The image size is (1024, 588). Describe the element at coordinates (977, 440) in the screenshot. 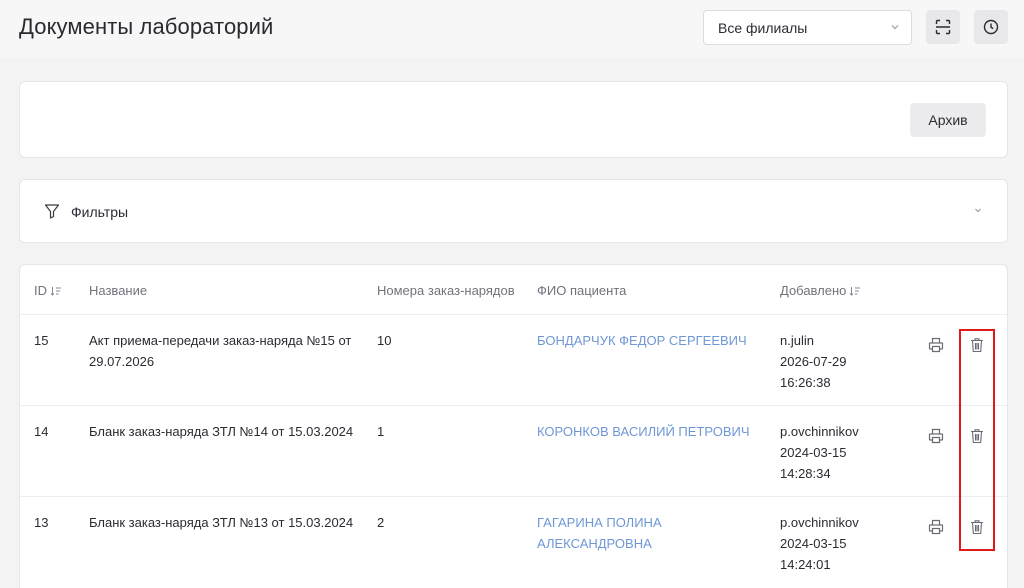

I see `delete-column-highlight` at that location.